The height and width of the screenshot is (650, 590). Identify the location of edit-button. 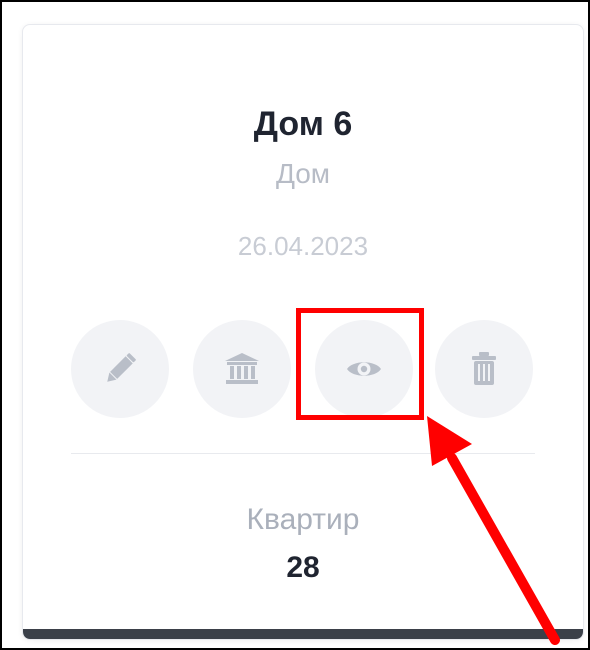
(120, 369).